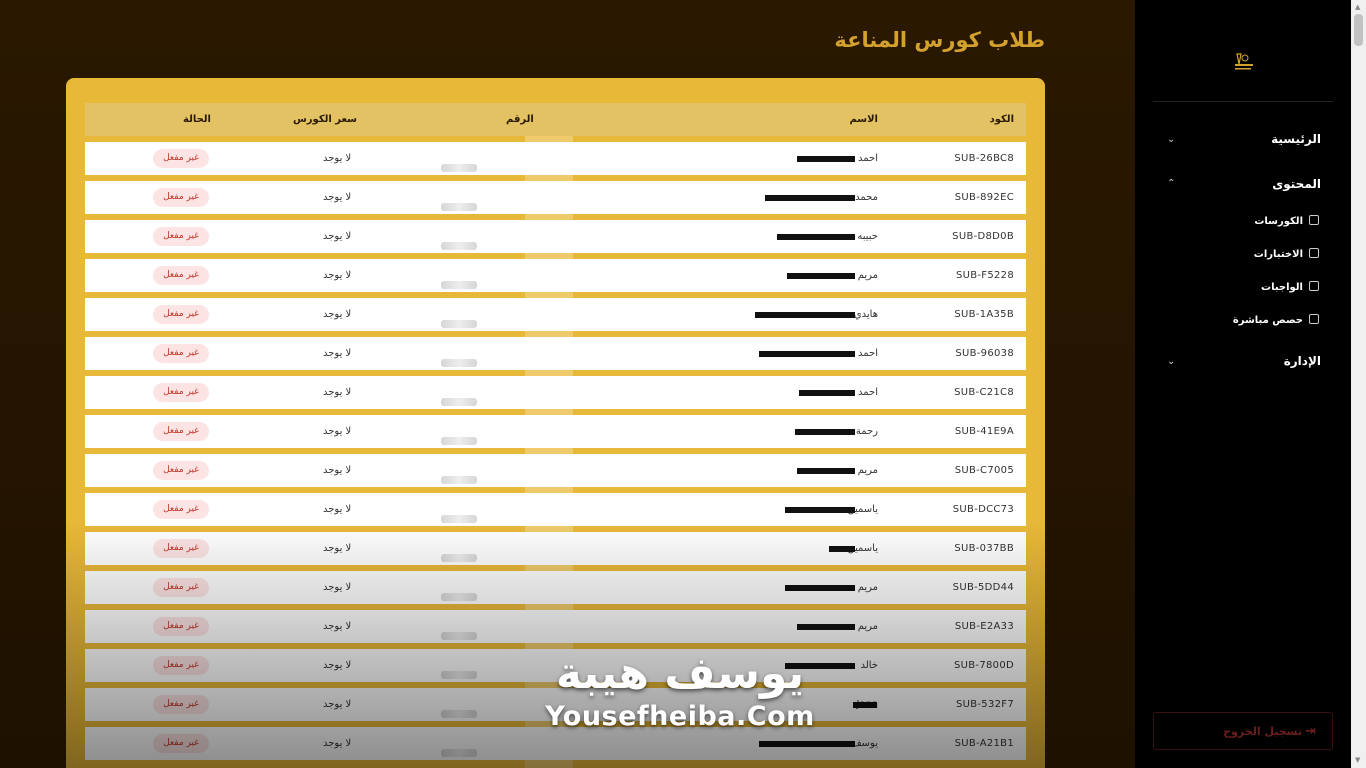 Image resolution: width=1366 pixels, height=768 pixels. What do you see at coordinates (984, 548) in the screenshot?
I see `cell-code: SUB-037BB` at bounding box center [984, 548].